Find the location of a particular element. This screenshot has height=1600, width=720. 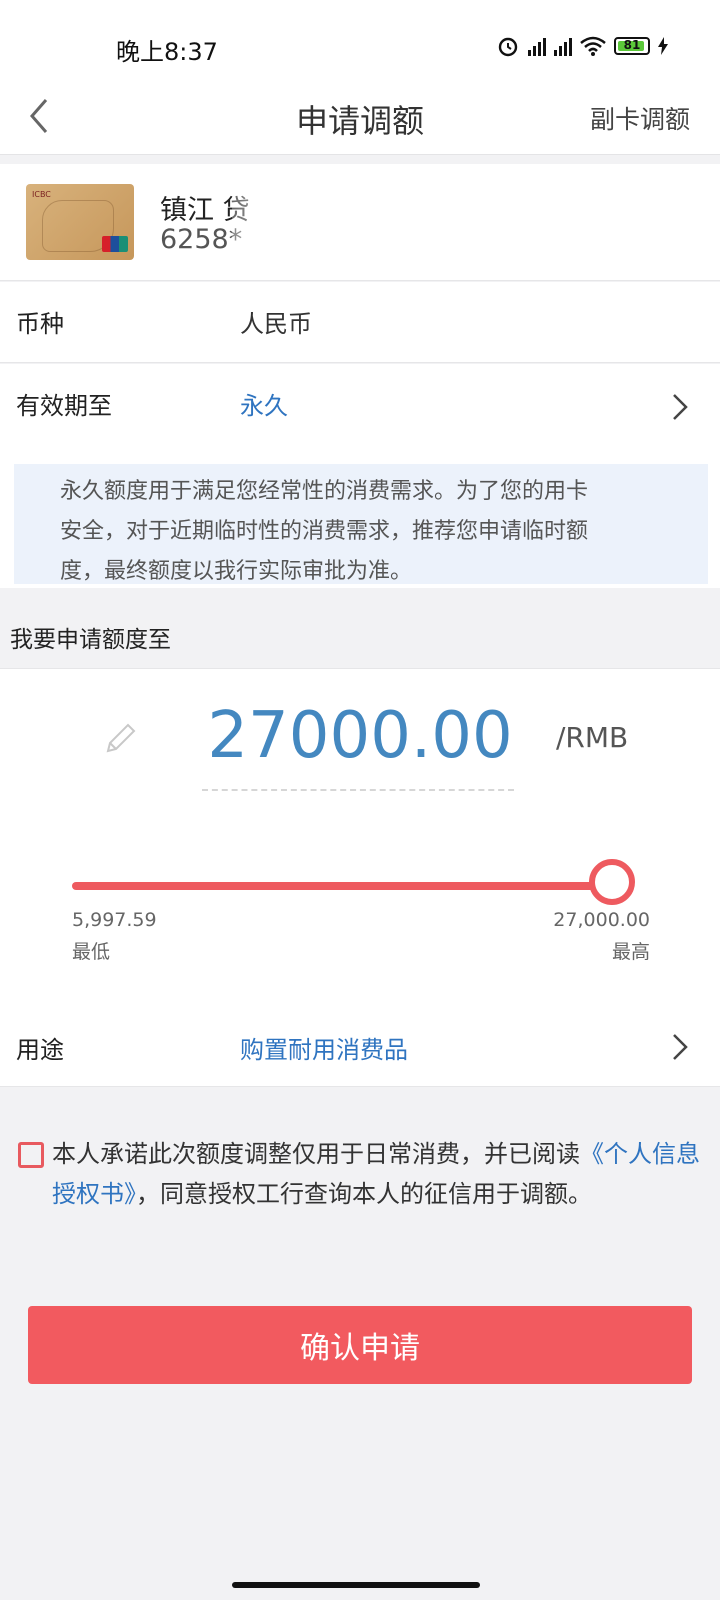

battery-level: 81 is located at coordinates (632, 45).